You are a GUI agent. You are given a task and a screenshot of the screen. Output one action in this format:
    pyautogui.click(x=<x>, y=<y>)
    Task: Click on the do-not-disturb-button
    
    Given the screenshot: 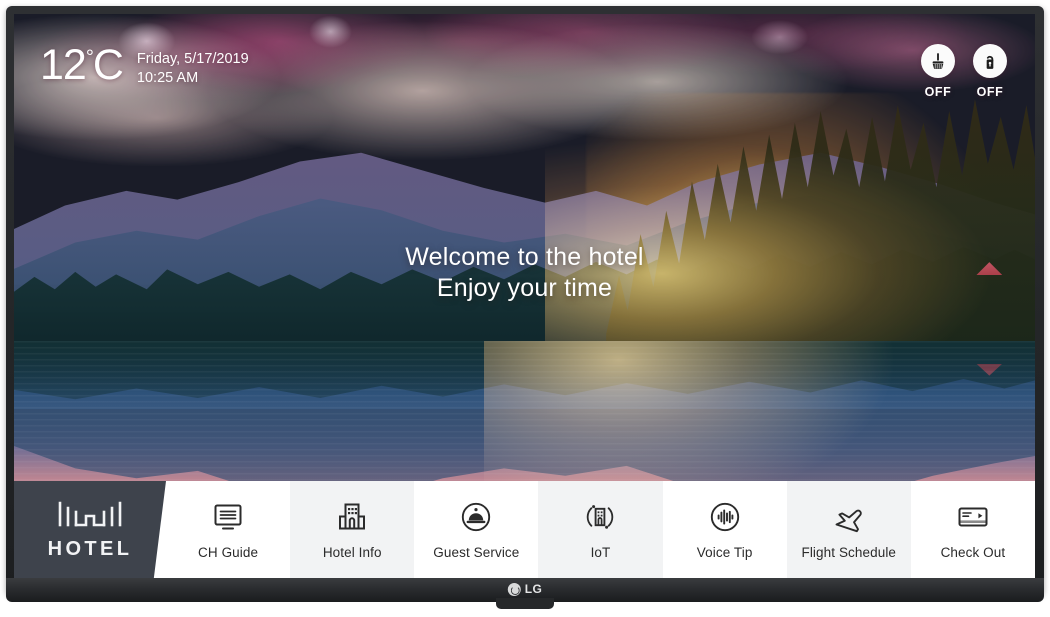 What is the action you would take?
    pyautogui.click(x=990, y=61)
    